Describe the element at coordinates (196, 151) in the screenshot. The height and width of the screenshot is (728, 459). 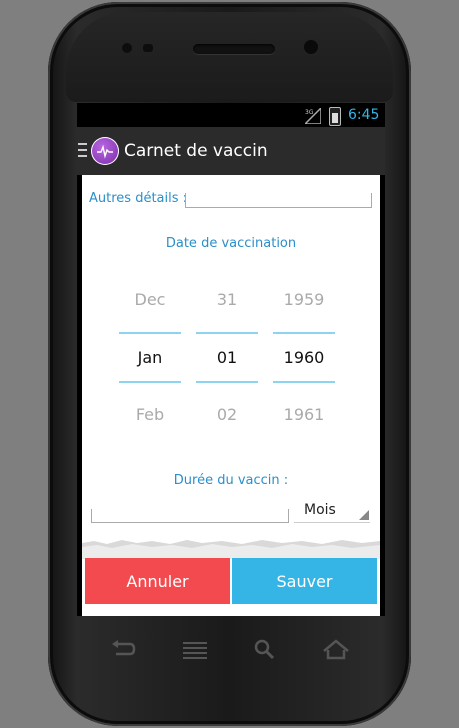
I see `page-title: Carnet de vaccin` at that location.